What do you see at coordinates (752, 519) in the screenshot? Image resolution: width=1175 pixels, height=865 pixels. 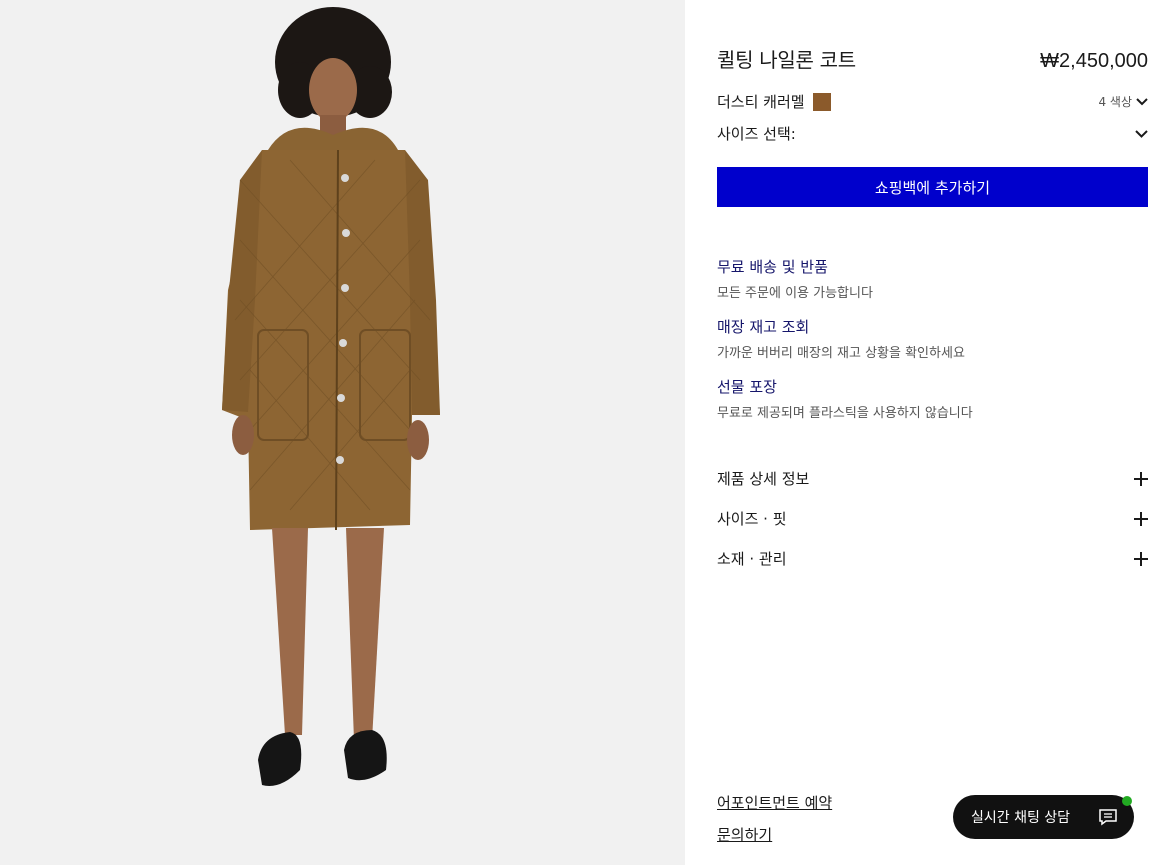 I see `accordion-label: 사이즈 · 핏` at bounding box center [752, 519].